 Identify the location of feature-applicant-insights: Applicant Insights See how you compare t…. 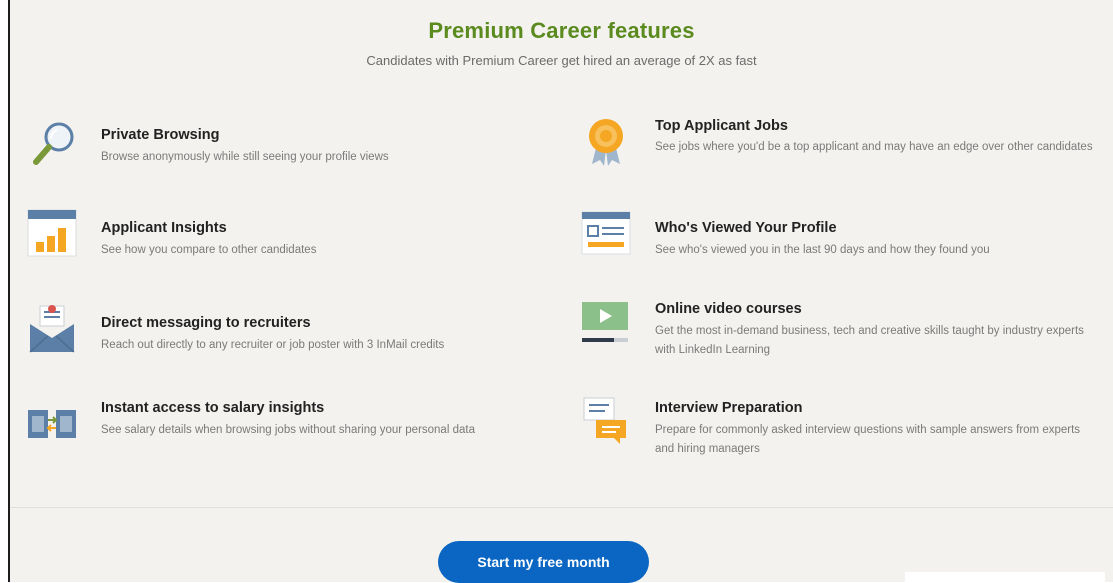
(286, 238).